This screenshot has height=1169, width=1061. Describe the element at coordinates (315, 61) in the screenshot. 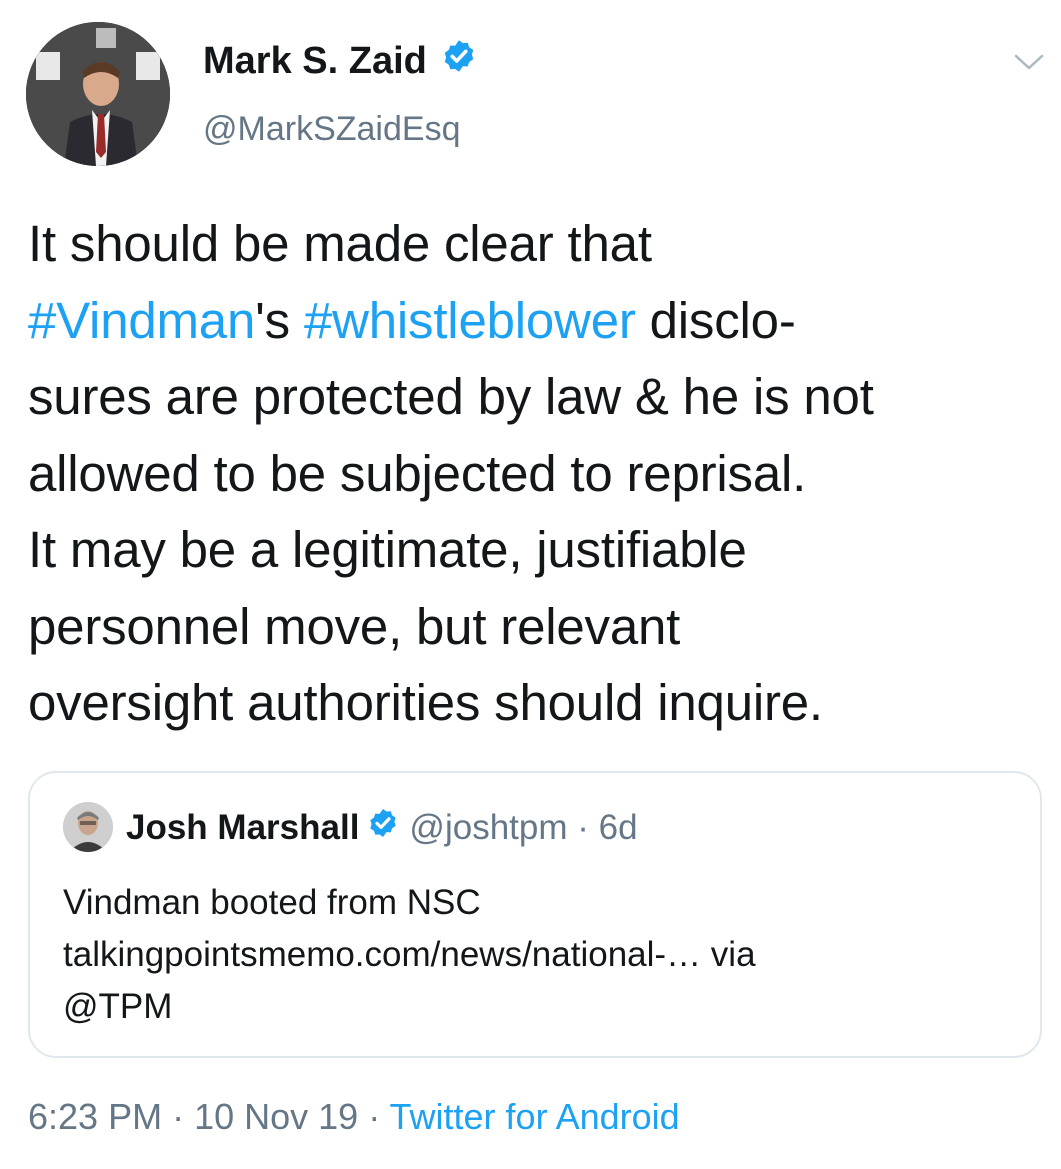

I see `author-name: Mark S. Zaid` at that location.